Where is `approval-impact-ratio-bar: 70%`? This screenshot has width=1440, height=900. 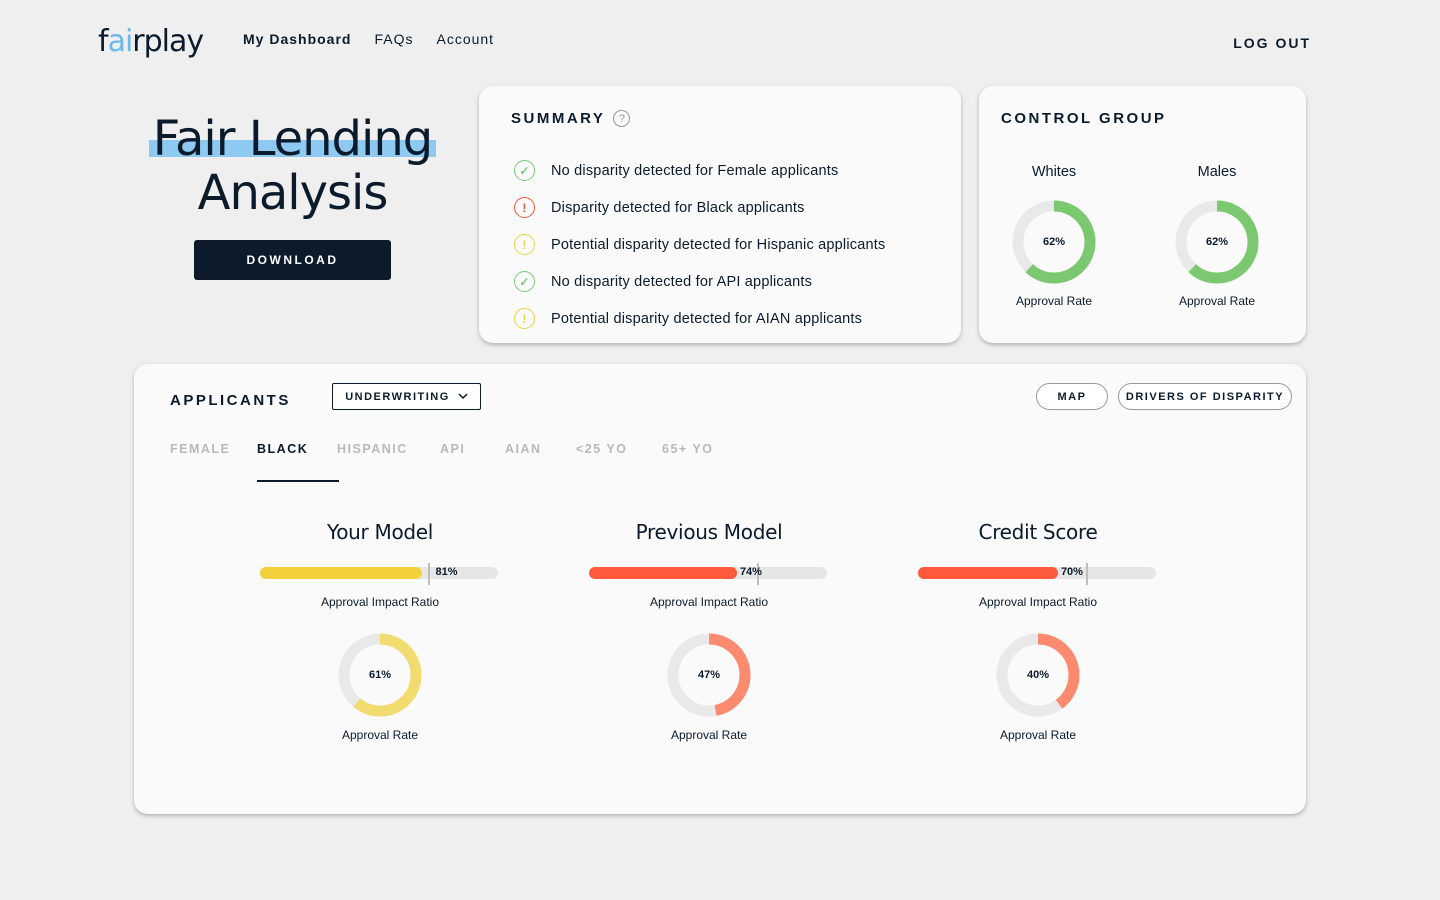 approval-impact-ratio-bar: 70% is located at coordinates (1037, 573).